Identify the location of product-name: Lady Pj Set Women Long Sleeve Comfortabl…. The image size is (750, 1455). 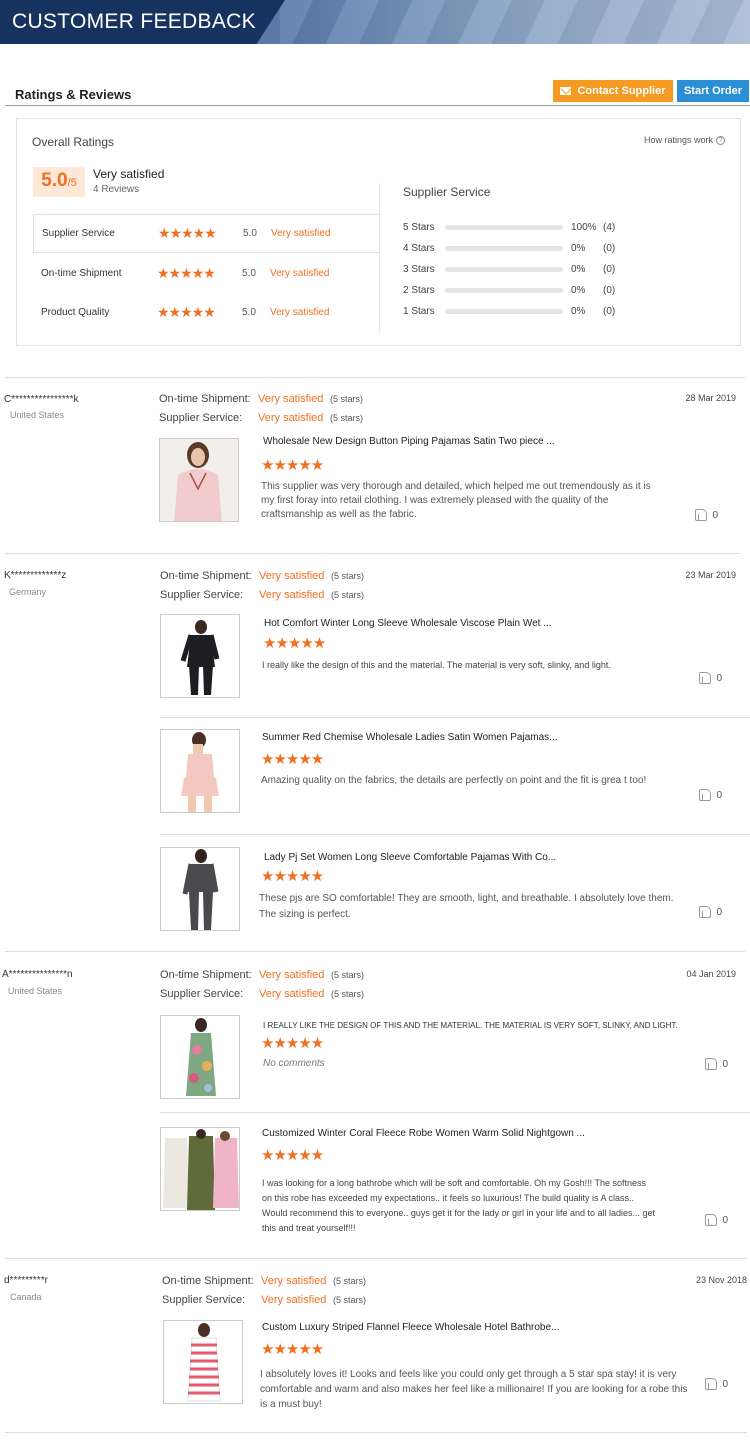
(410, 857).